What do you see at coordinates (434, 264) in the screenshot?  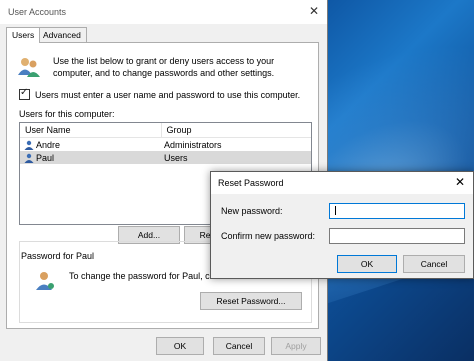 I see `dialog-cancel-button: Cancel` at bounding box center [434, 264].